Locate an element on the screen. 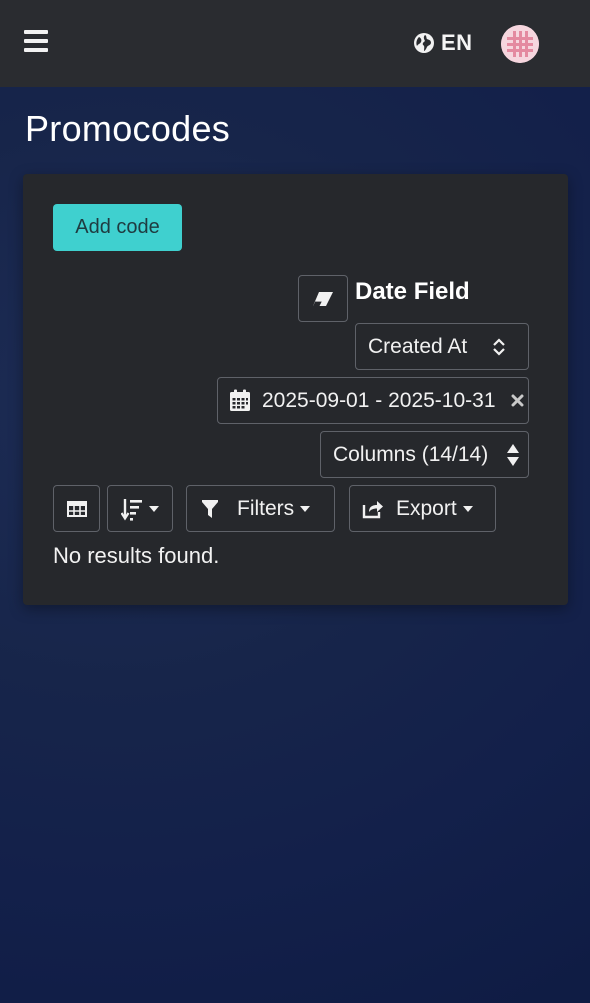  eraser-icon is located at coordinates (323, 299).